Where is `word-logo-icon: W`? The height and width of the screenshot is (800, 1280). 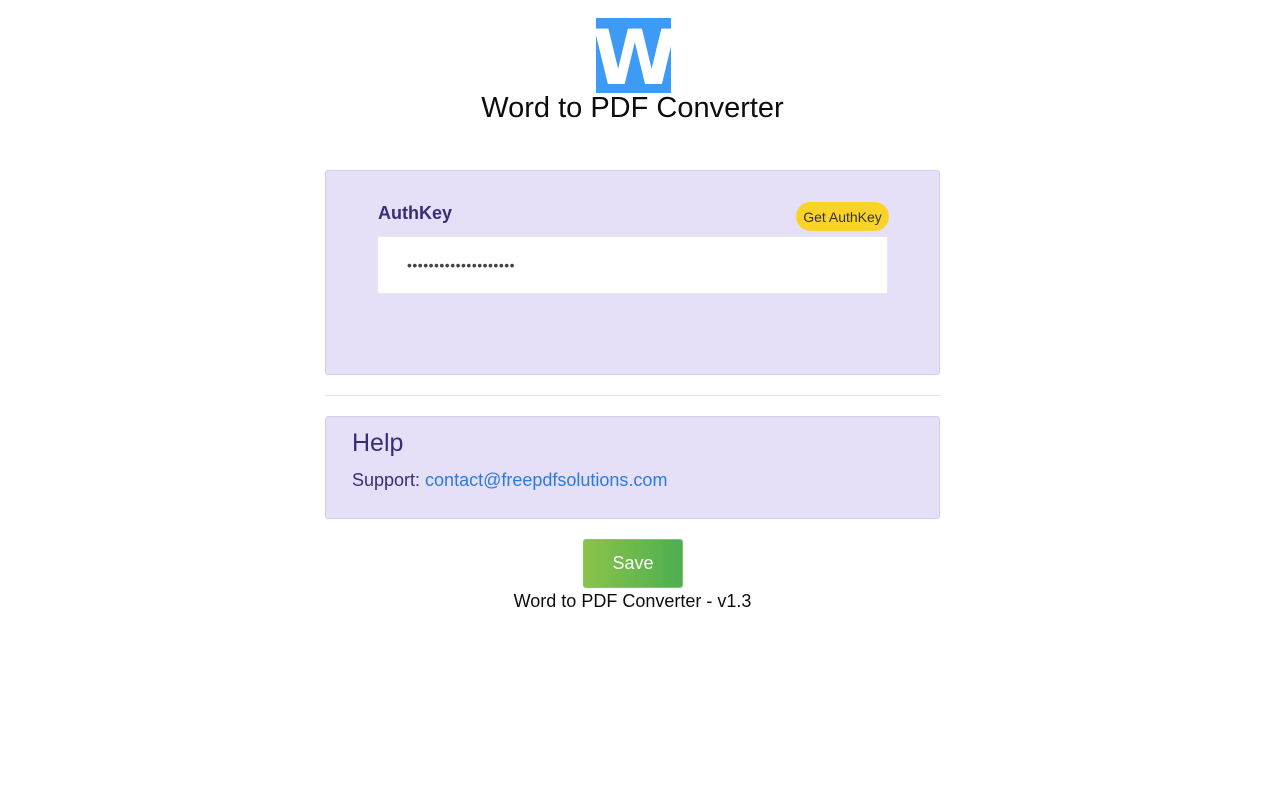 word-logo-icon: W is located at coordinates (633, 55).